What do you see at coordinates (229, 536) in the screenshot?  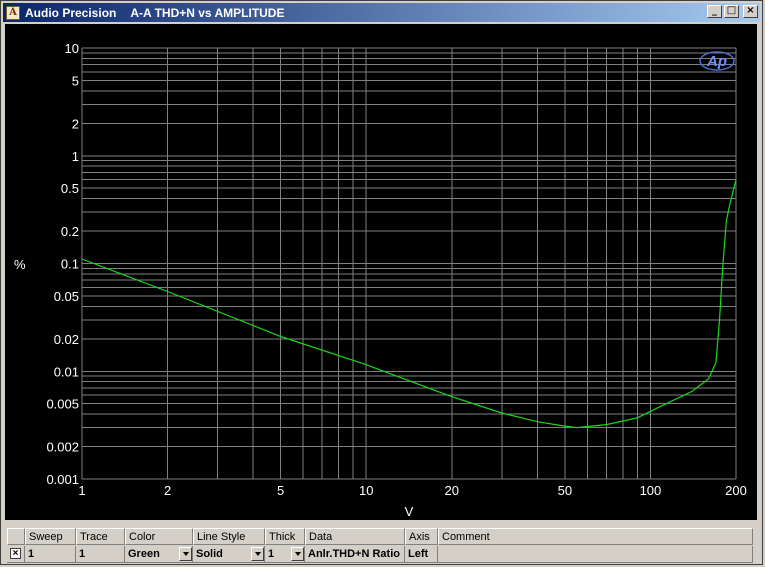 I see `header-line-style: Line Style` at bounding box center [229, 536].